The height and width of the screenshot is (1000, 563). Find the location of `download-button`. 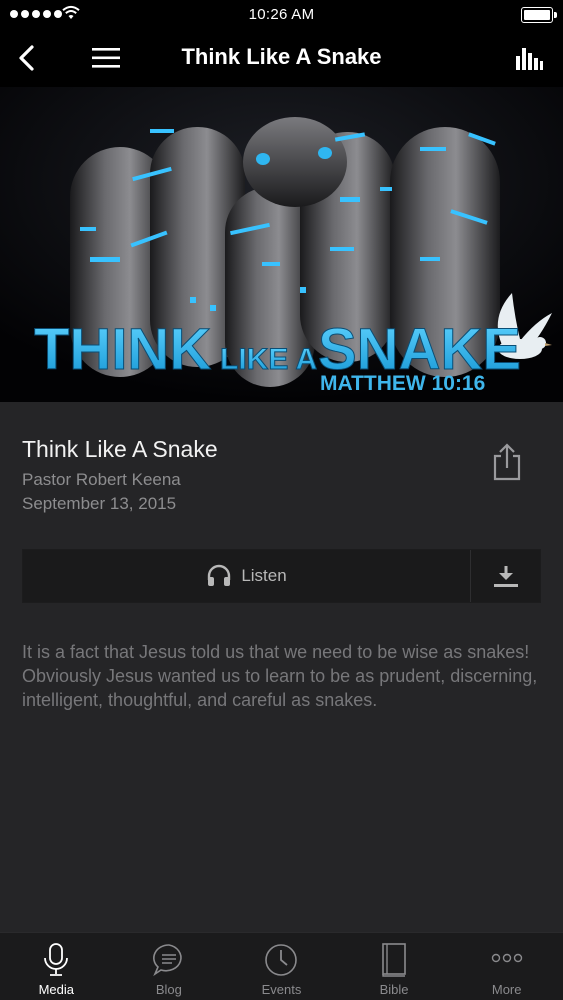

download-button is located at coordinates (506, 576).